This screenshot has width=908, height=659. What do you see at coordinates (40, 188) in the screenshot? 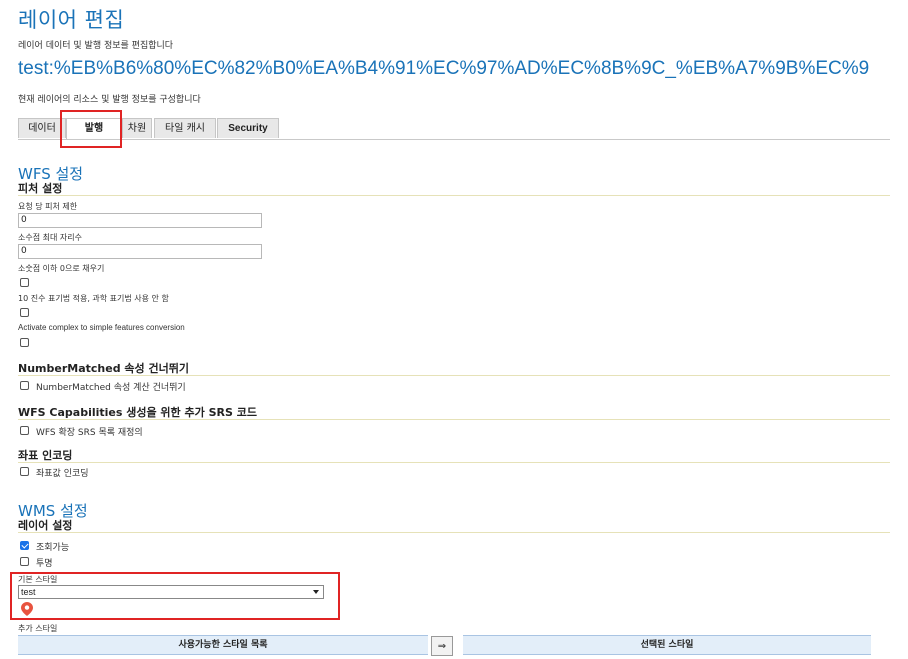
I see `feature-settings-heading: 피처 설정` at bounding box center [40, 188].